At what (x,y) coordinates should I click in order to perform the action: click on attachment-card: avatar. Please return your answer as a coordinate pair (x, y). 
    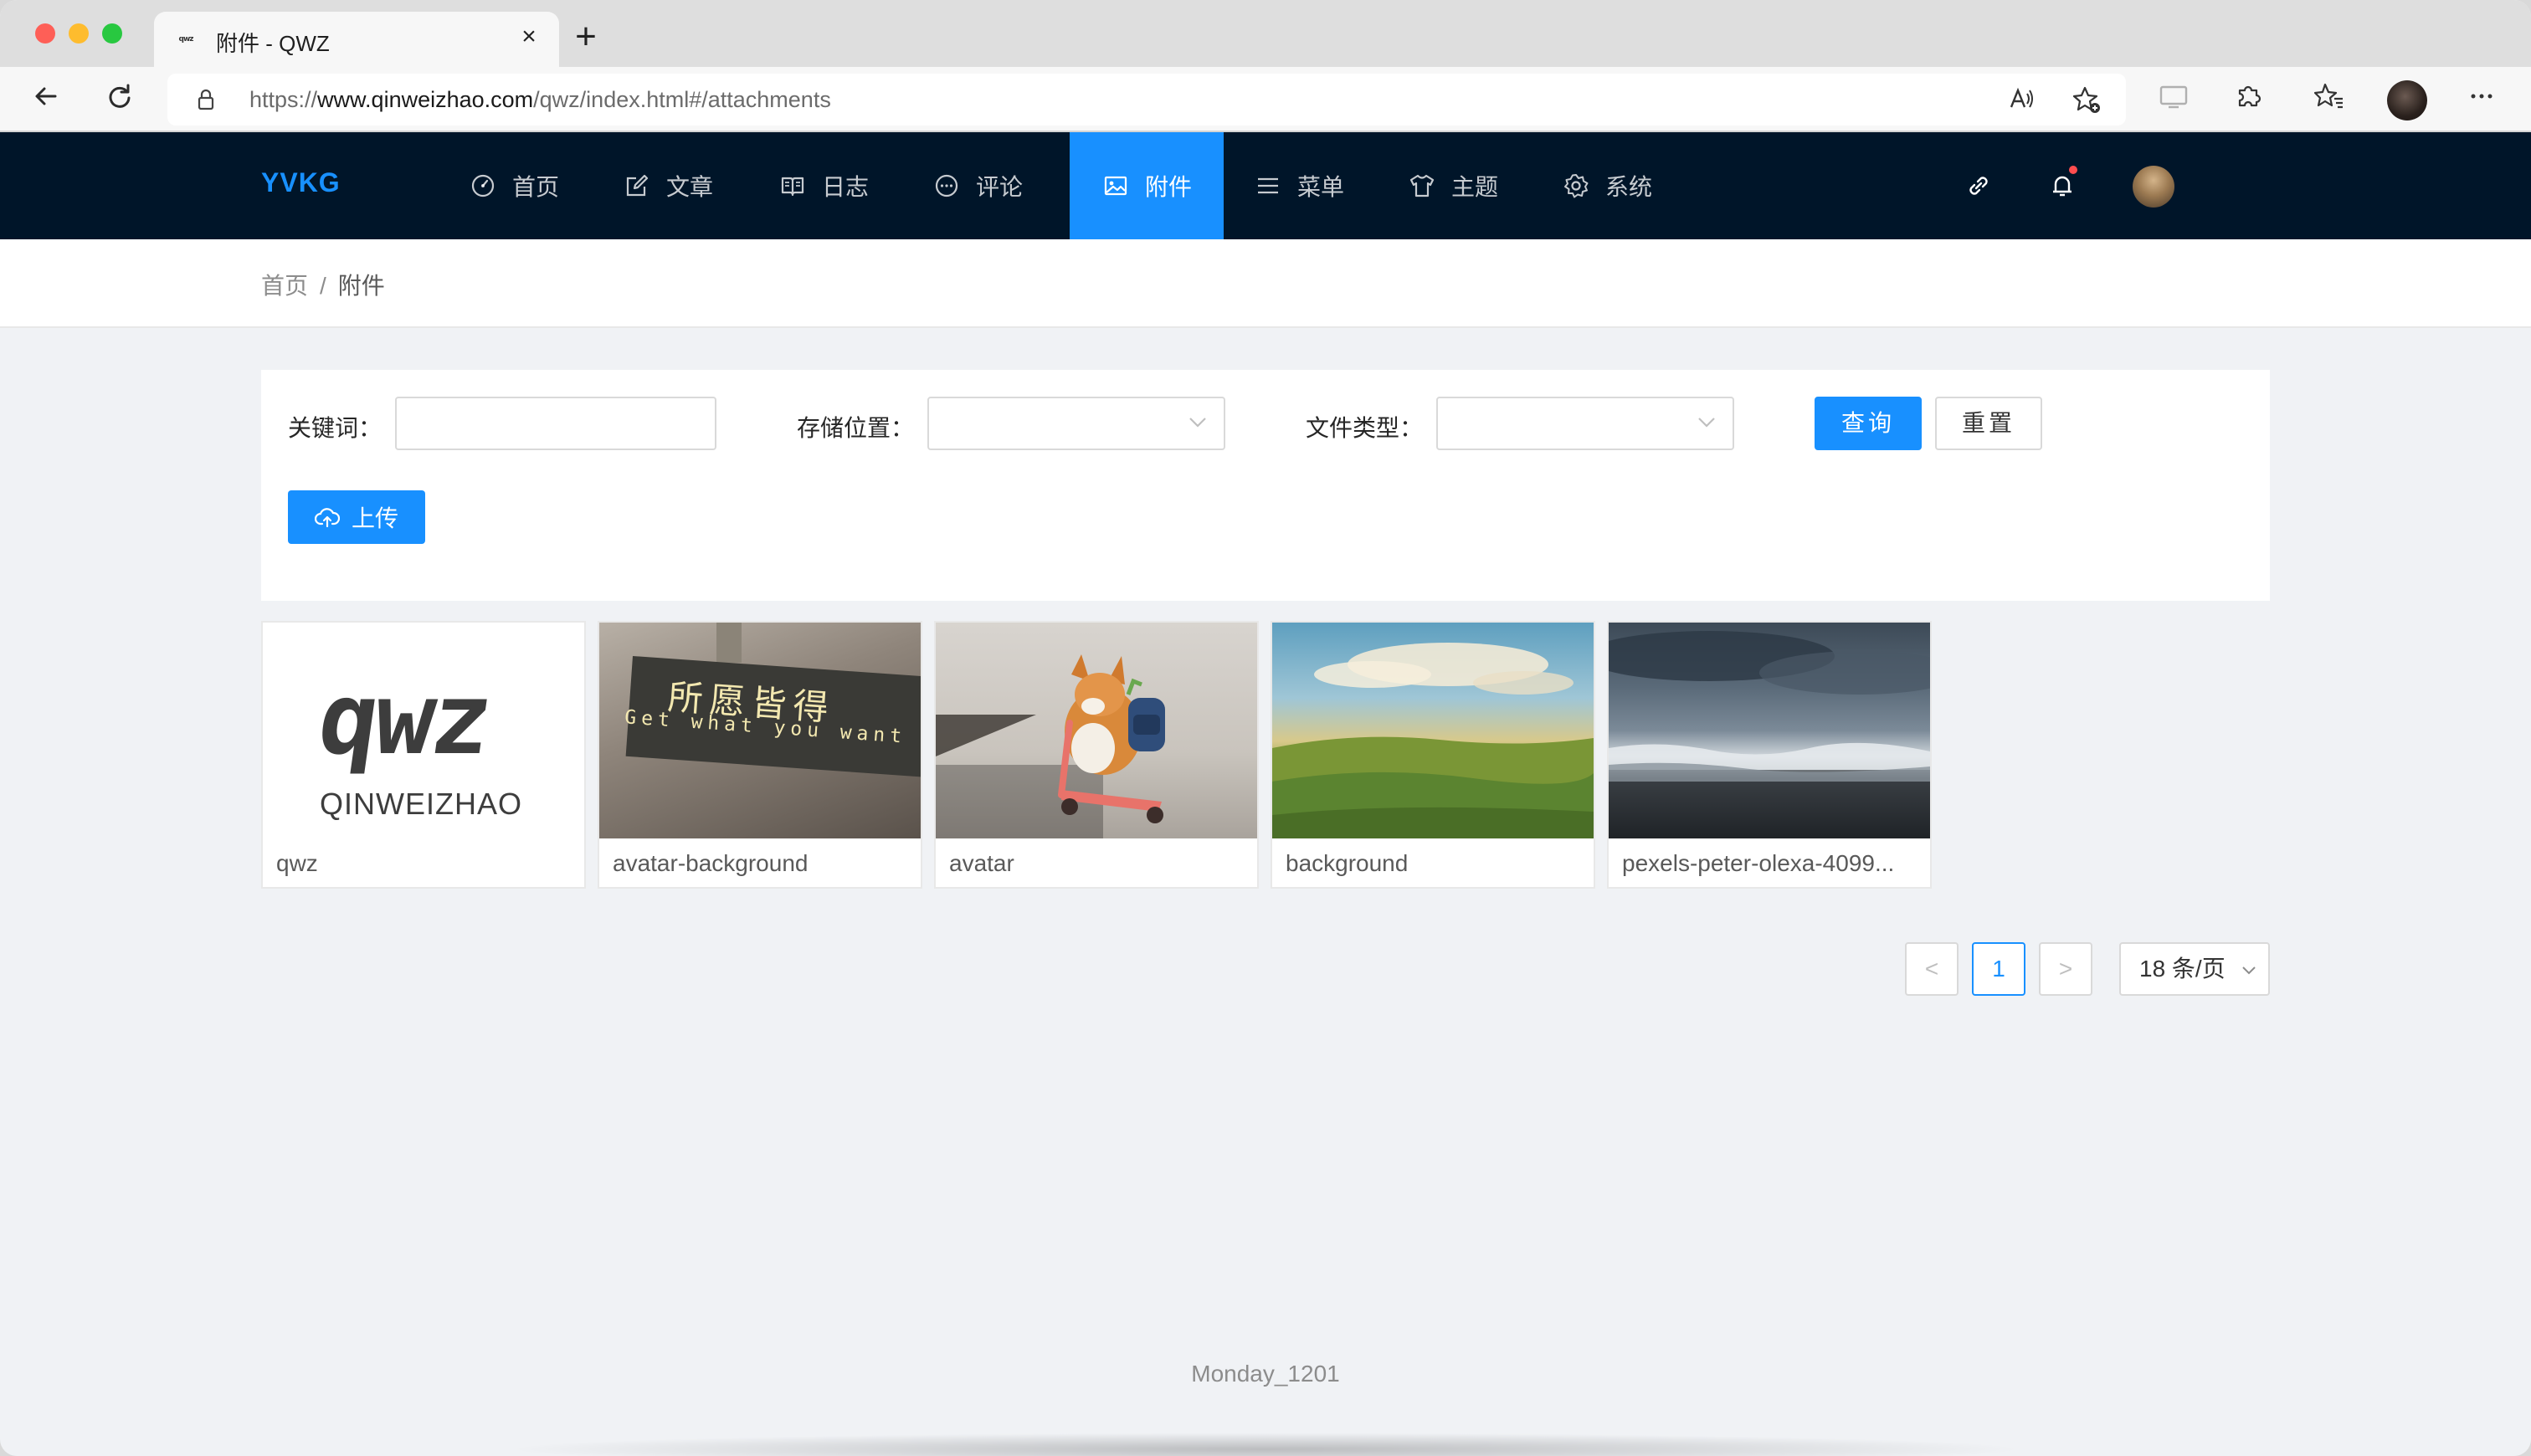
    Looking at the image, I should click on (1096, 755).